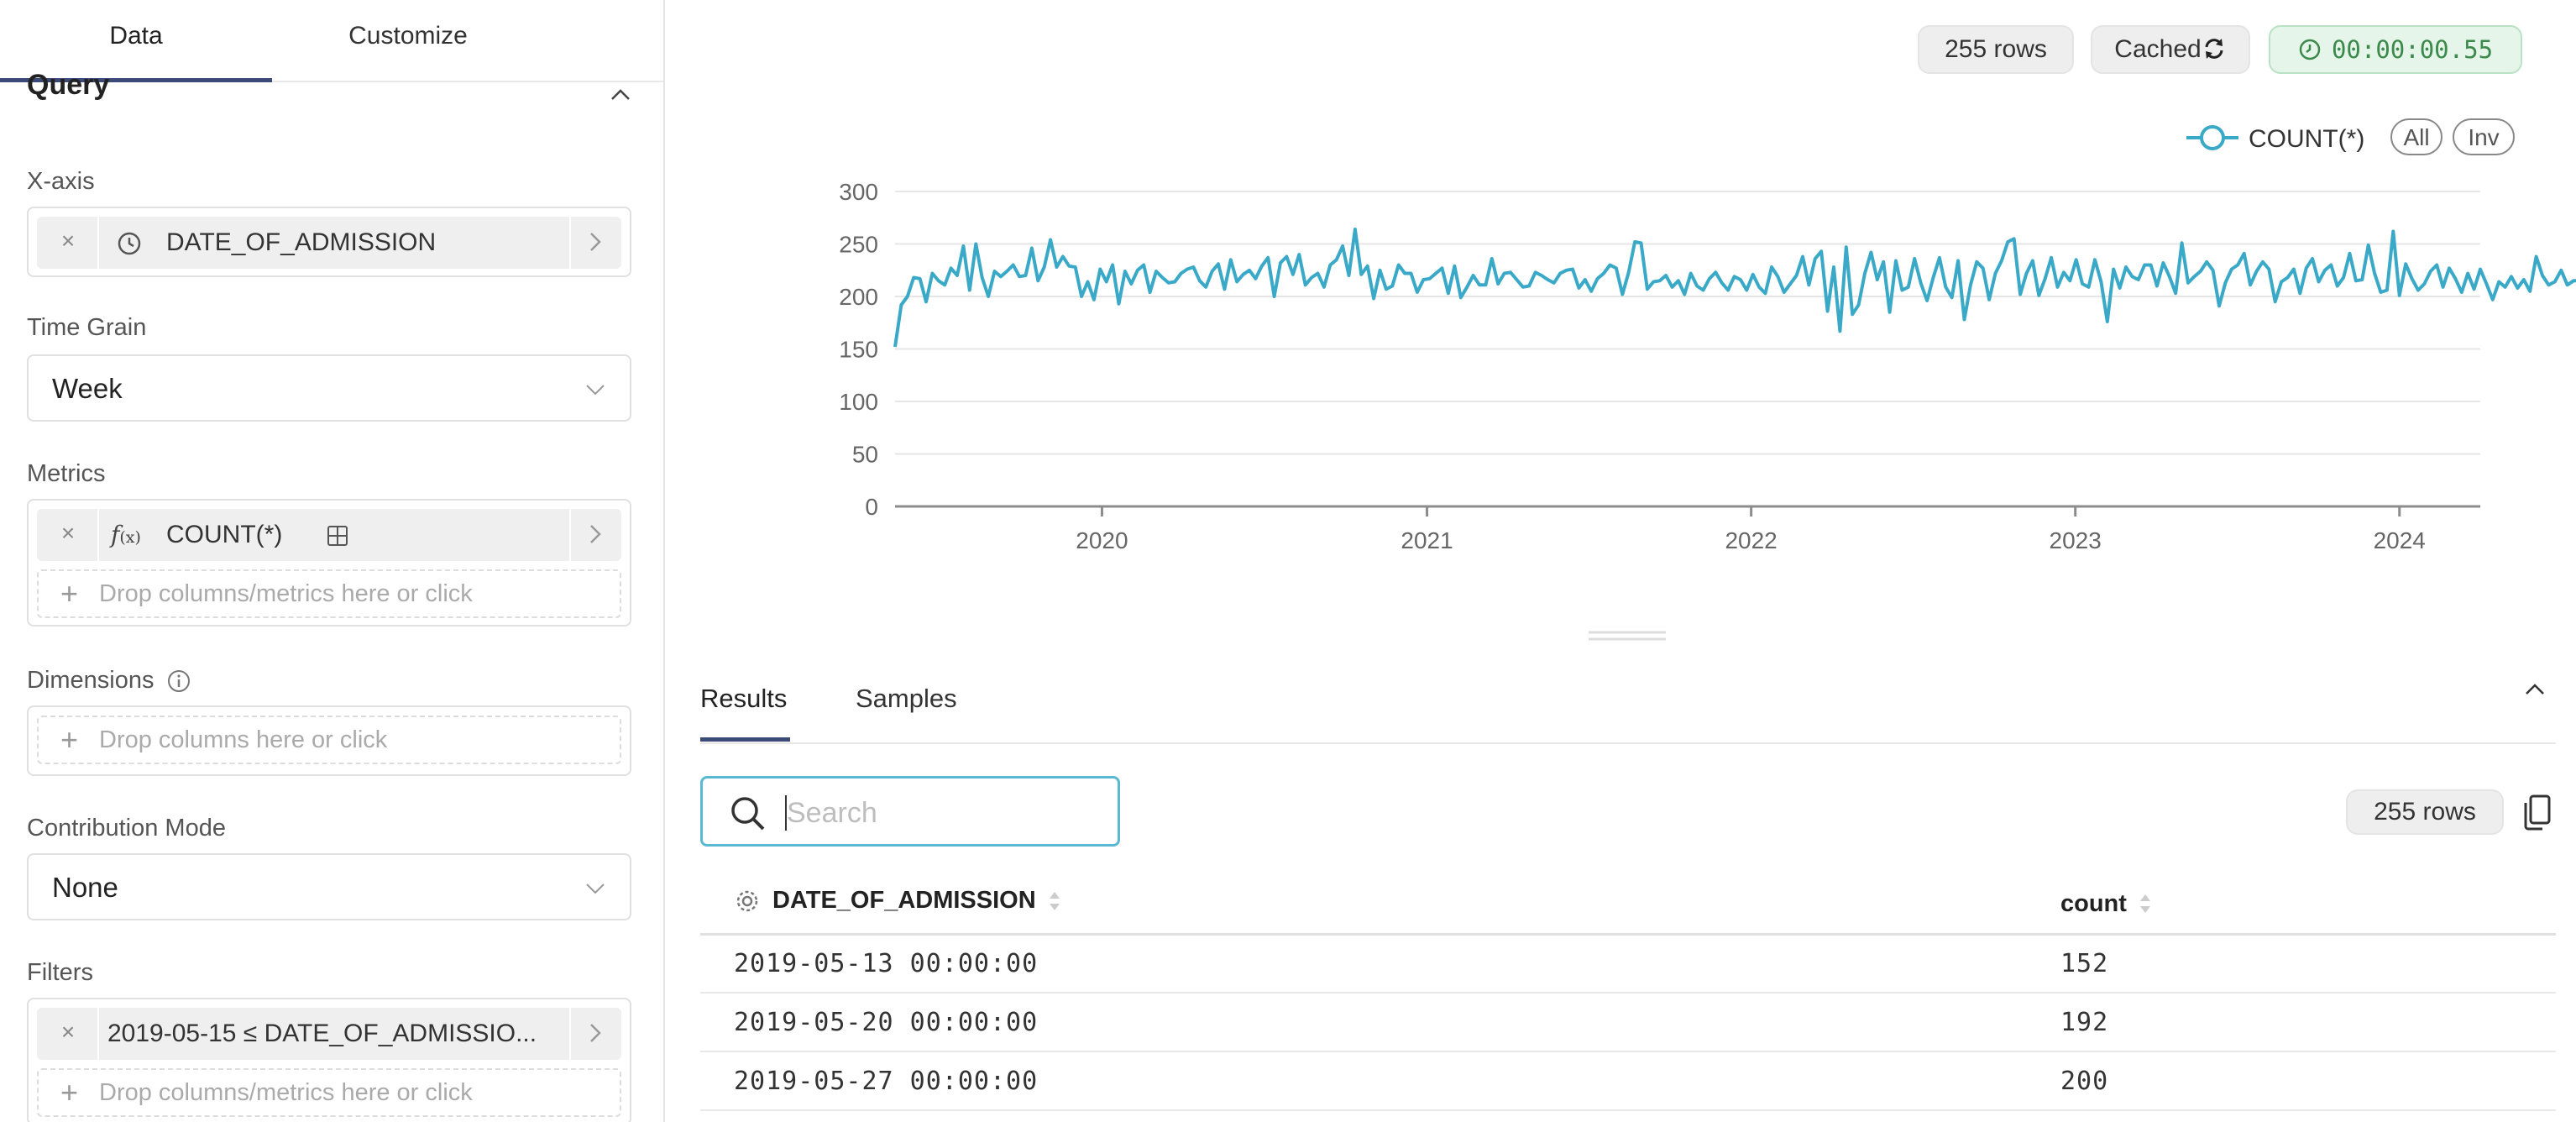 This screenshot has width=2576, height=1122. Describe the element at coordinates (68, 1032) in the screenshot. I see `remove-icon: ×` at that location.